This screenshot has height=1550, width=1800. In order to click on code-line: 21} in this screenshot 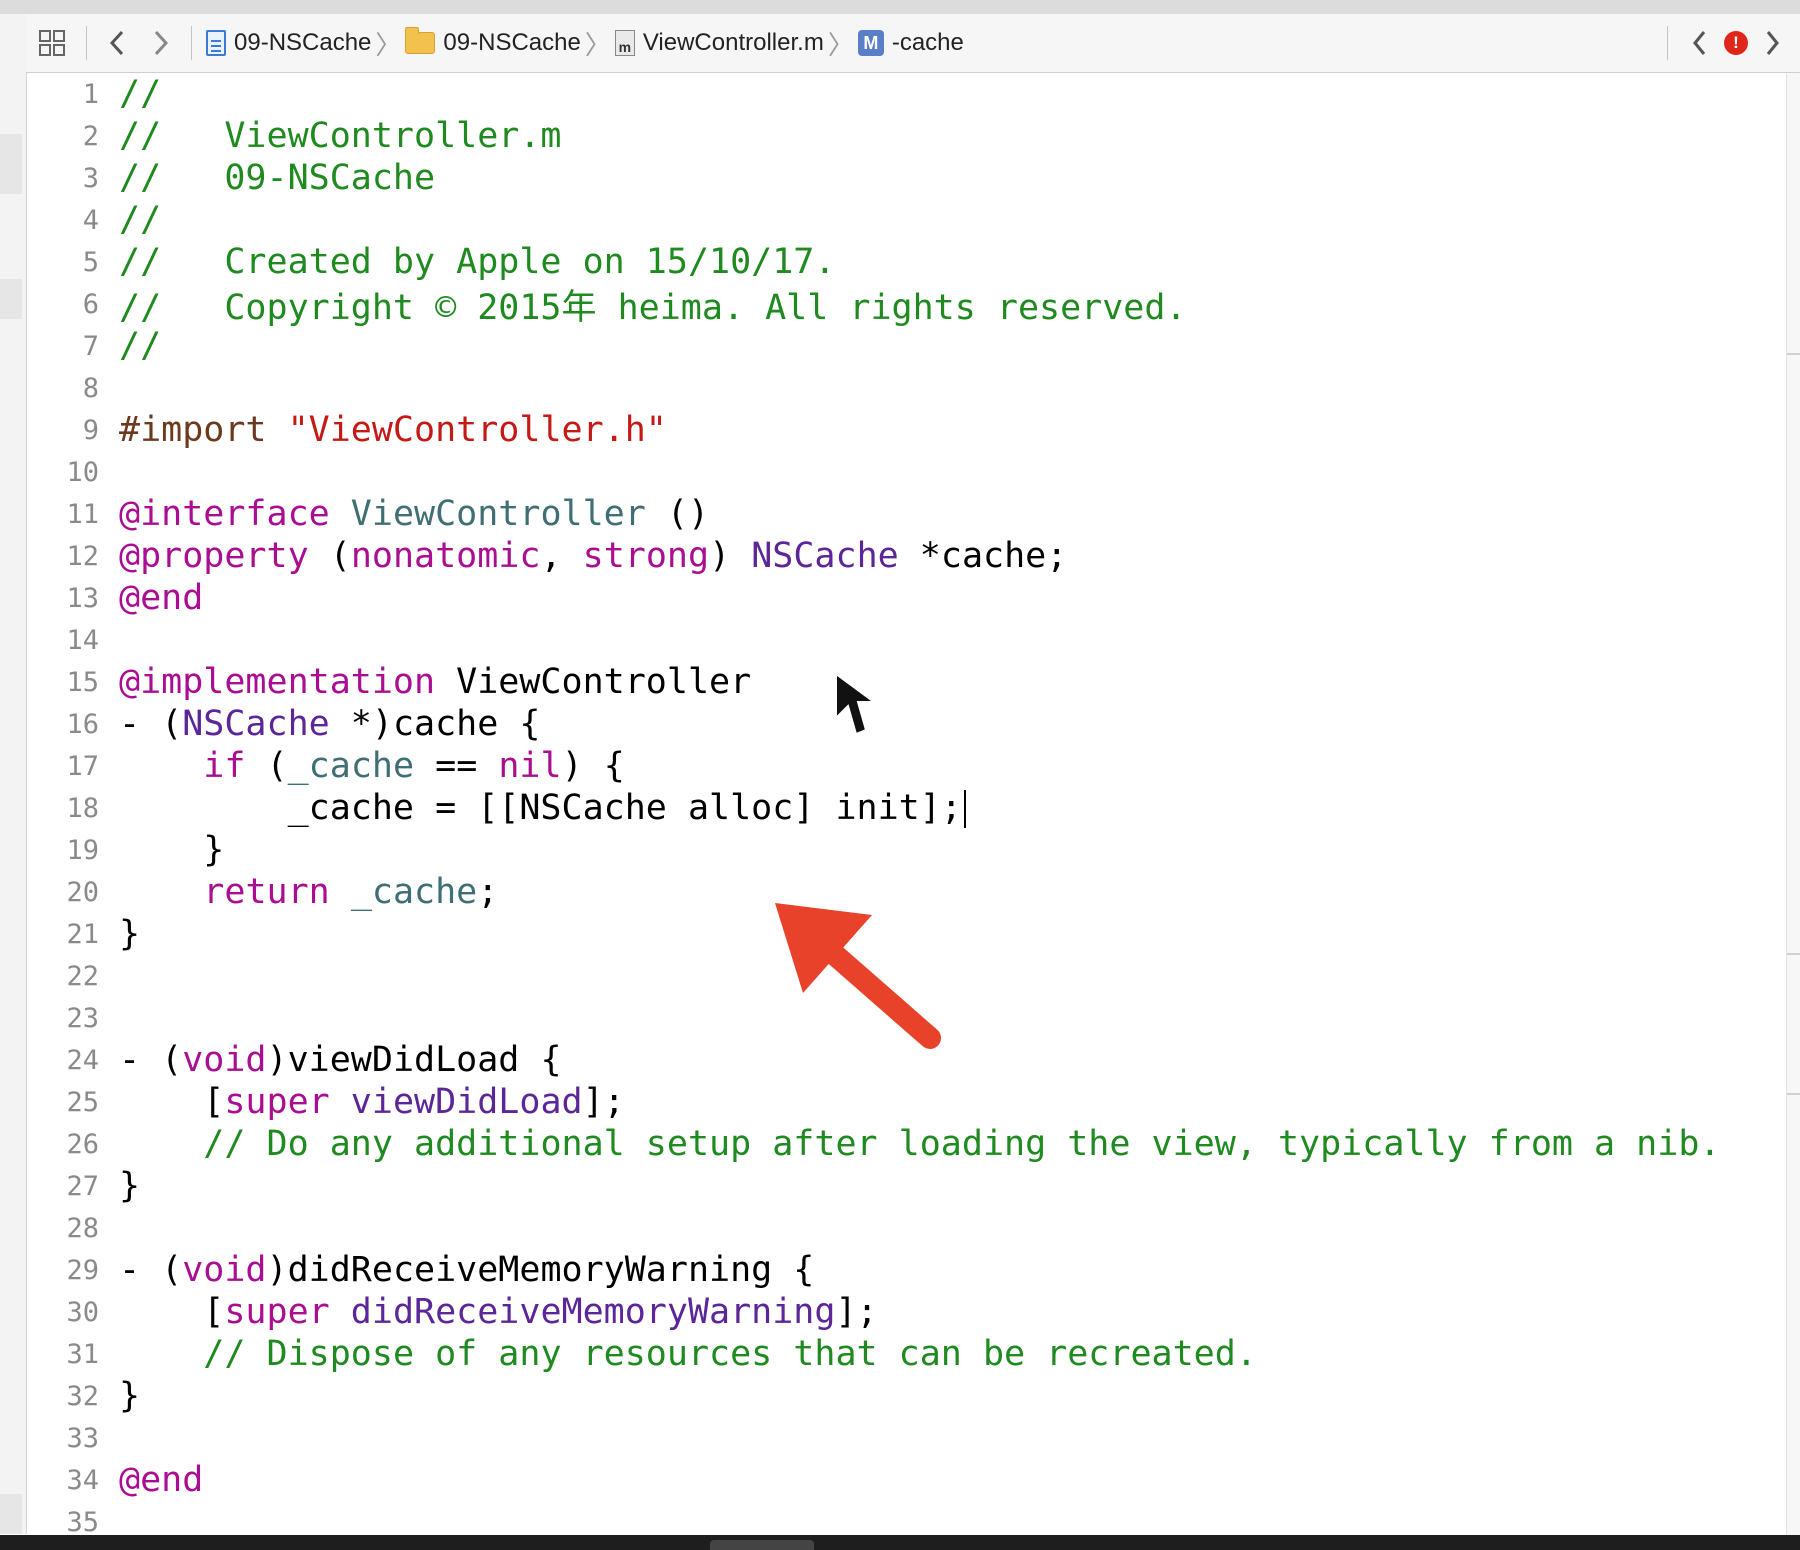, I will do `click(907, 934)`.